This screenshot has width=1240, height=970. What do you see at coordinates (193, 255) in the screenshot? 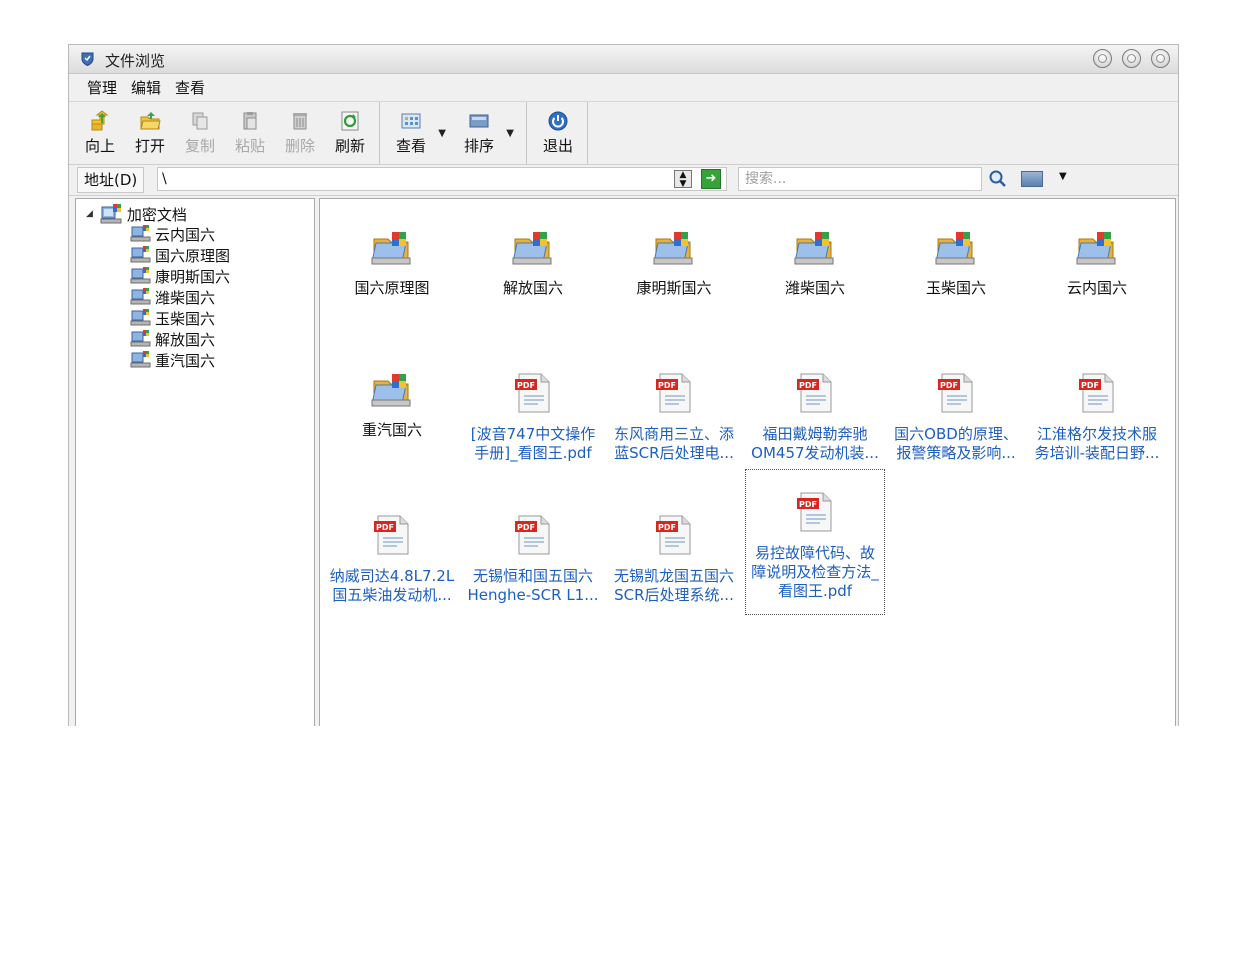
I see `tree-item-label: 国六原理图` at bounding box center [193, 255].